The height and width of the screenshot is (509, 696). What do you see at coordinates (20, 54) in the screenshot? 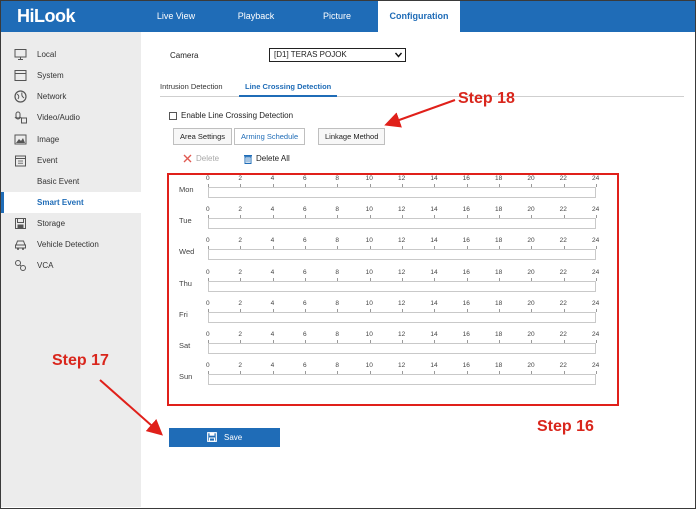
I see `monitor-icon` at bounding box center [20, 54].